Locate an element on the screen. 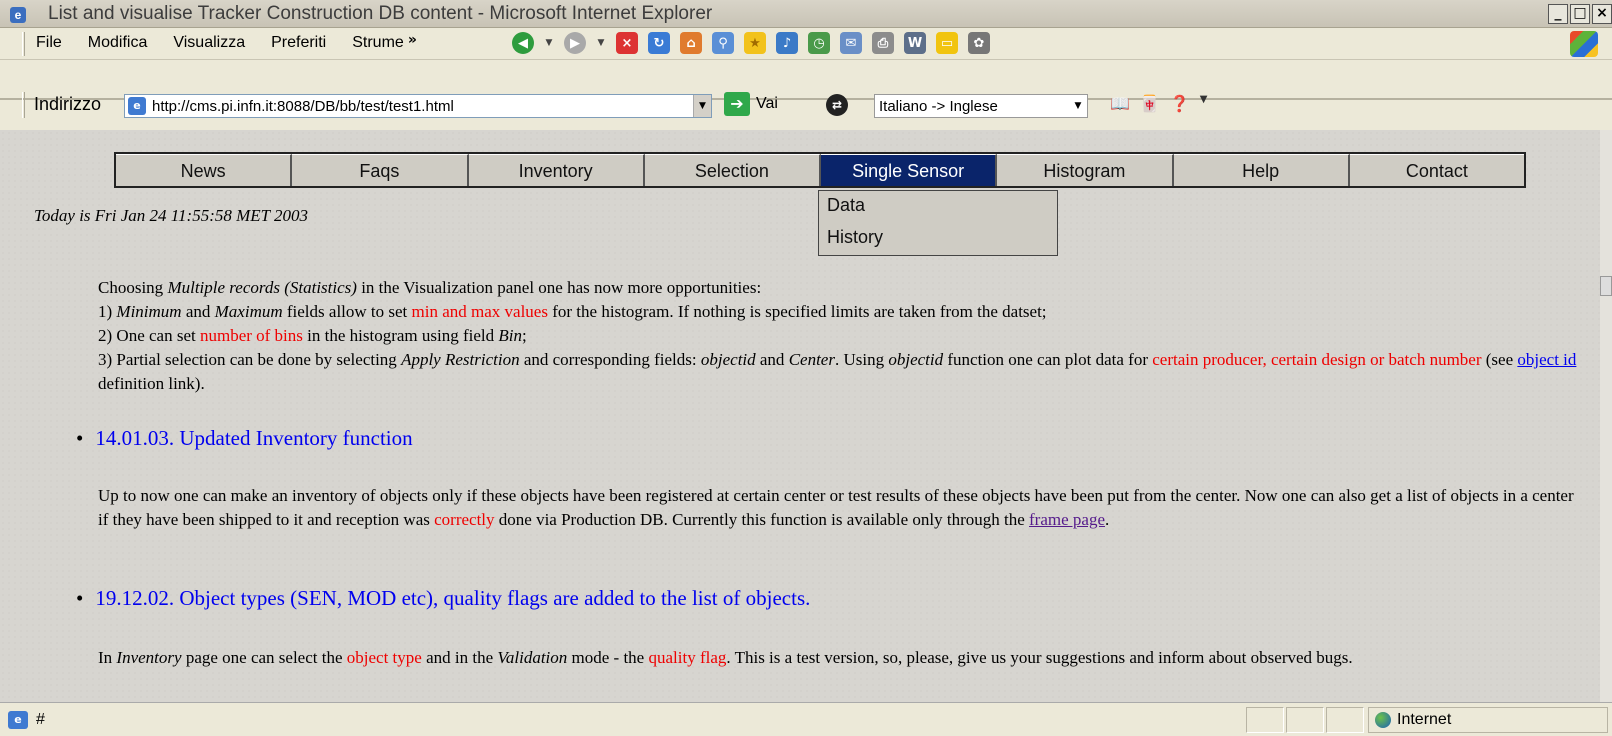  go-button: ➔ Vai is located at coordinates (751, 104).